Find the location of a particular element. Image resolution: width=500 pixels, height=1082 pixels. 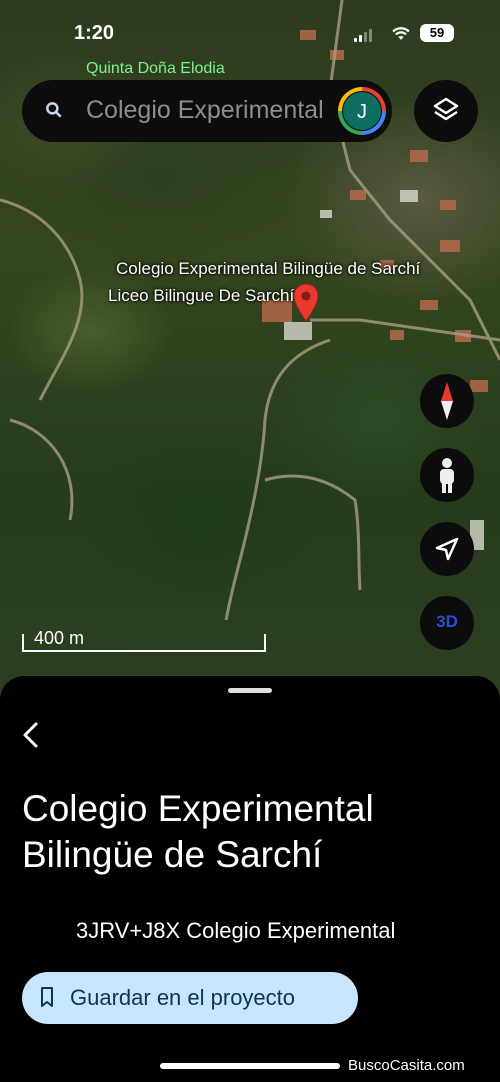

3d-toggle-button: 3D is located at coordinates (447, 623).